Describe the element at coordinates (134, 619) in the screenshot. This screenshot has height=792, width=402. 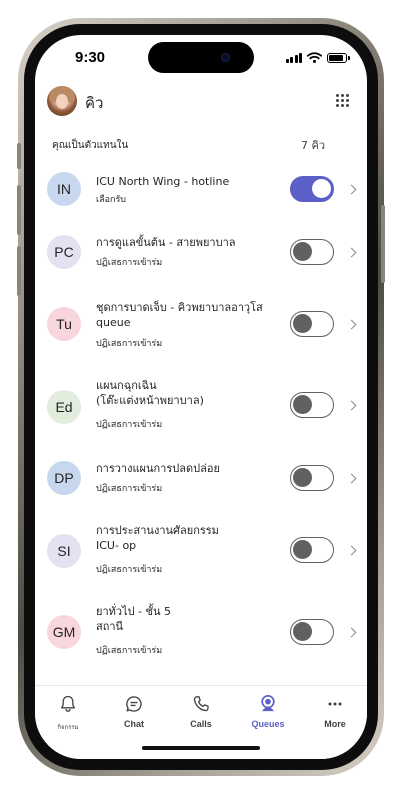
I see `queue-name: ยาทั่วไป - ชั้น 5 สถานี` at that location.